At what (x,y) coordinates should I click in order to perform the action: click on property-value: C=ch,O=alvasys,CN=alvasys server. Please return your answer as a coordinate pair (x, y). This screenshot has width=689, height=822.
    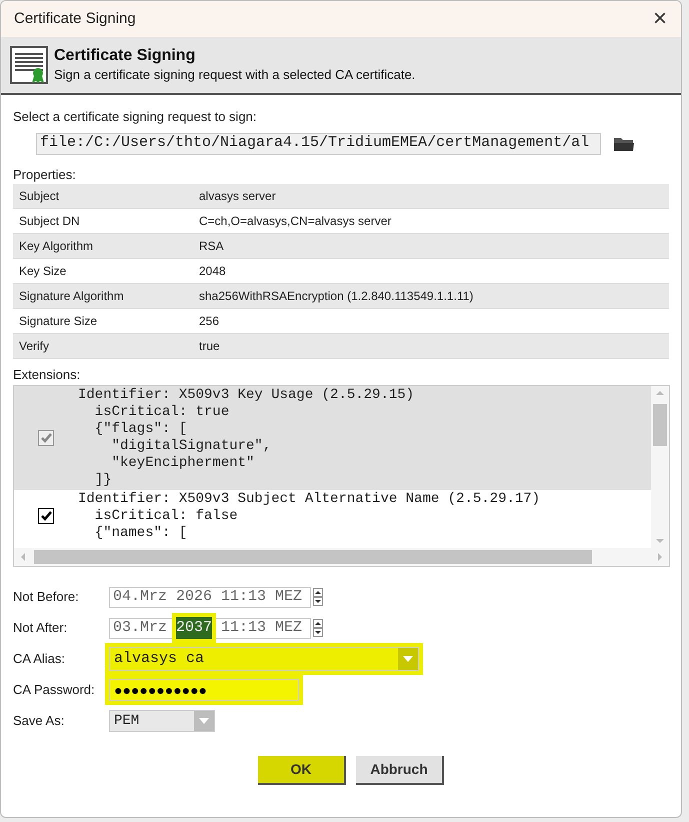
    Looking at the image, I should click on (295, 221).